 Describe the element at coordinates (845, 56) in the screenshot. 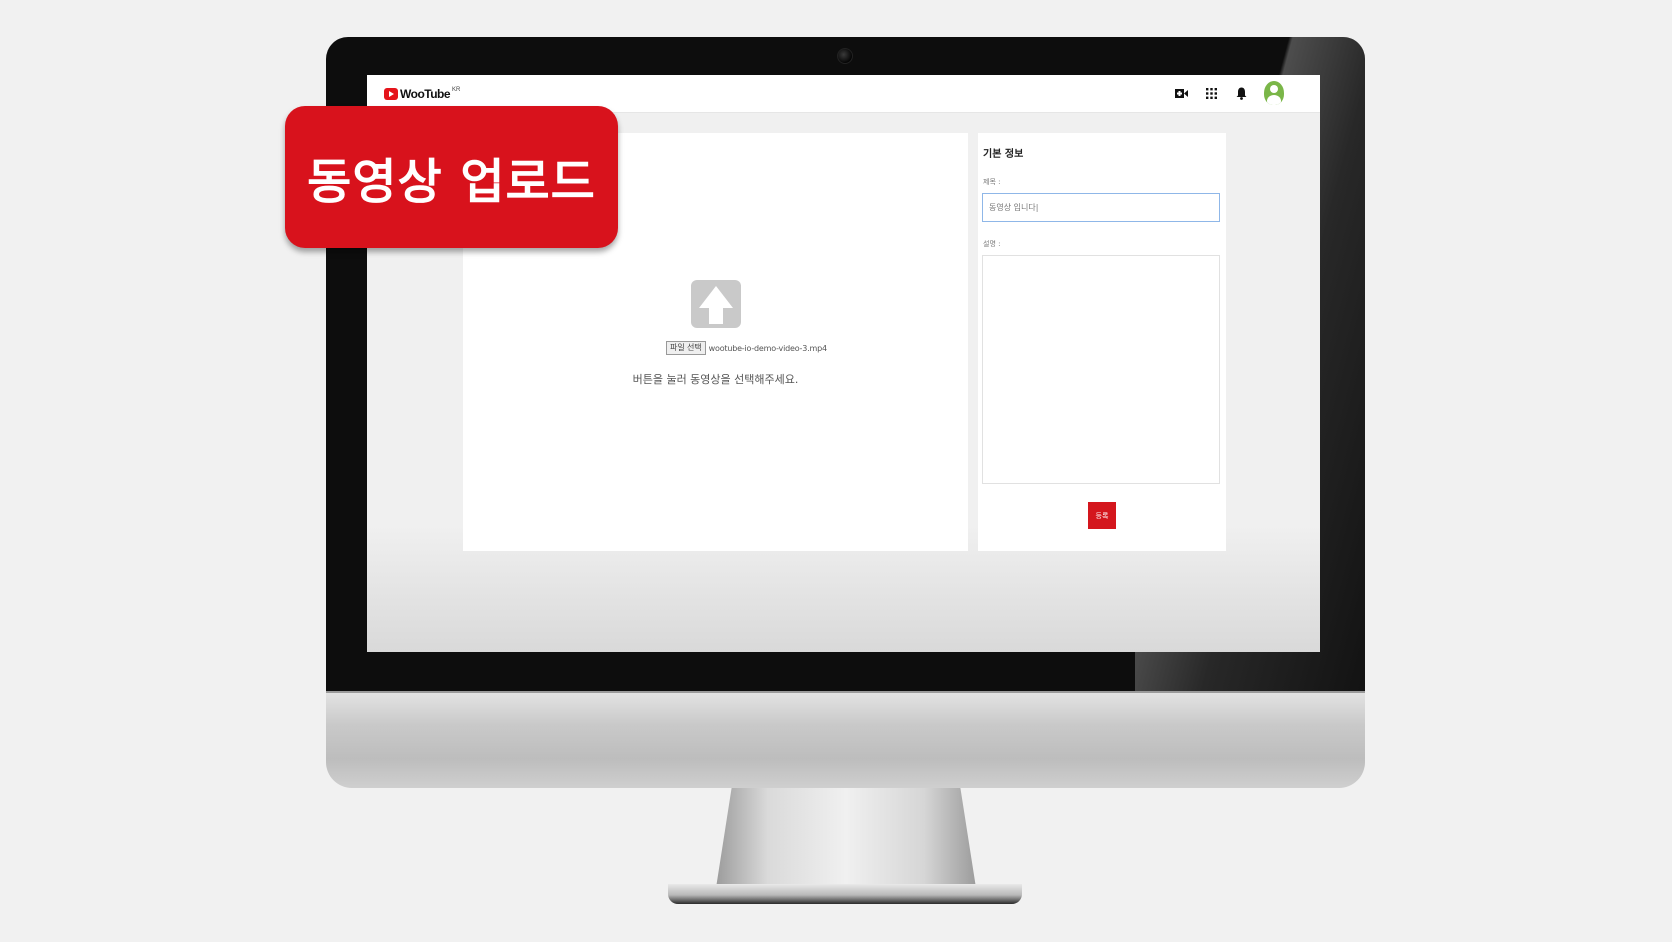

I see `webcam` at that location.